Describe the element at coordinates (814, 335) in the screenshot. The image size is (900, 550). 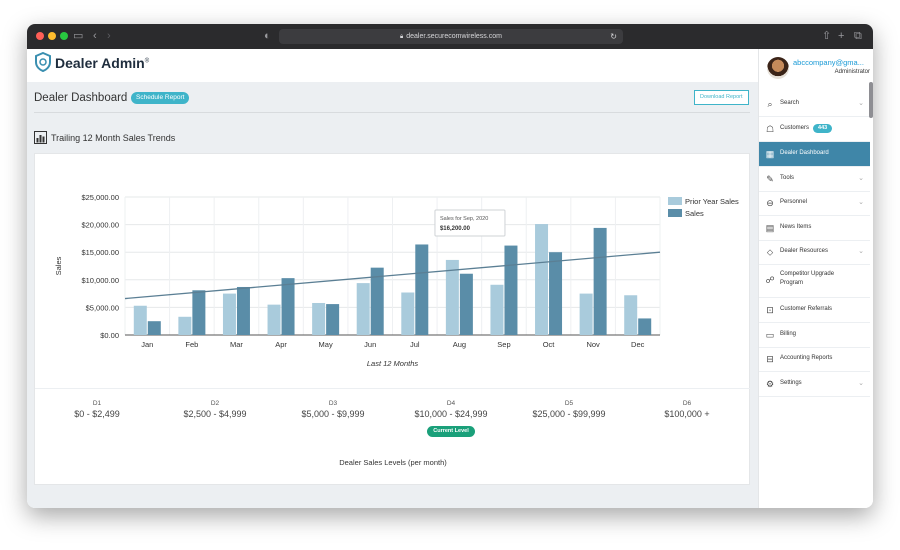
I see `sidebar-item-billing: ▭ Billing` at that location.